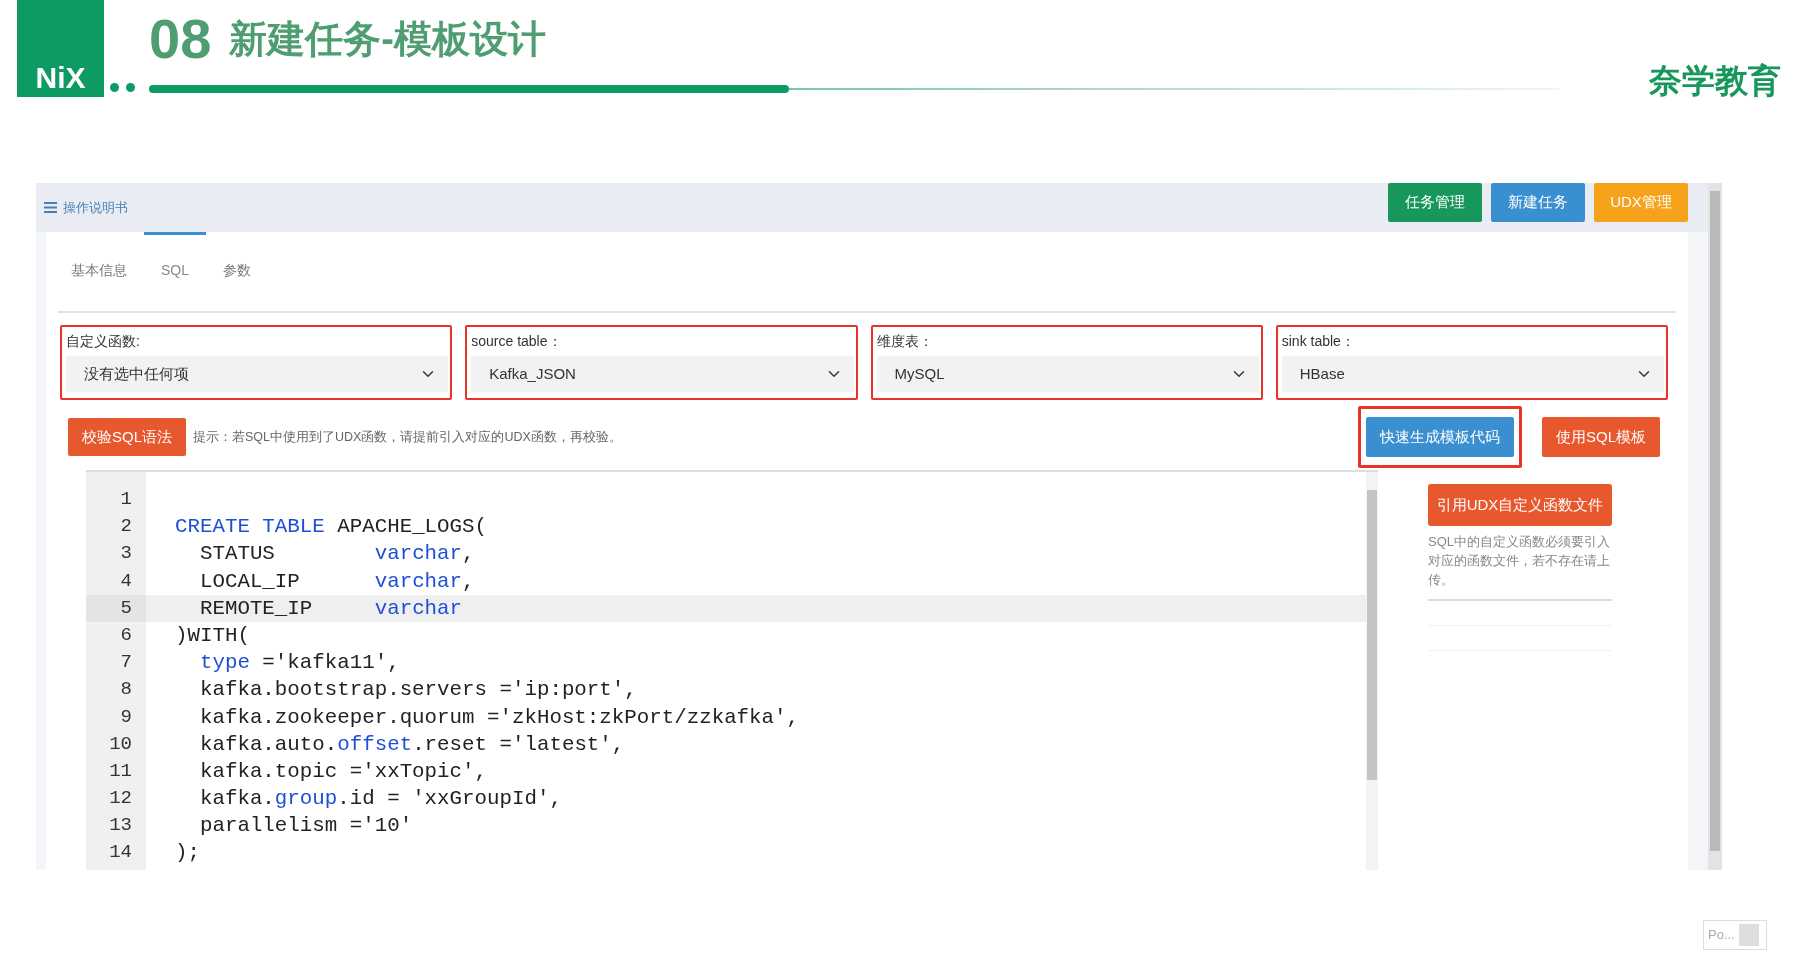 Image resolution: width=1807 pixels, height=971 pixels. I want to click on line-number: 9, so click(126, 717).